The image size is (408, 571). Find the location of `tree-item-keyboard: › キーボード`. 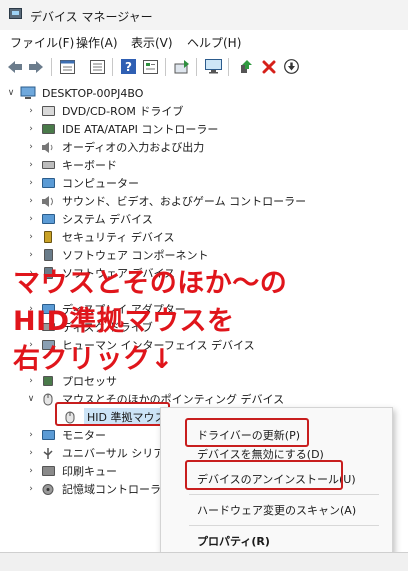

tree-item-keyboard: › キーボード is located at coordinates (71, 165).